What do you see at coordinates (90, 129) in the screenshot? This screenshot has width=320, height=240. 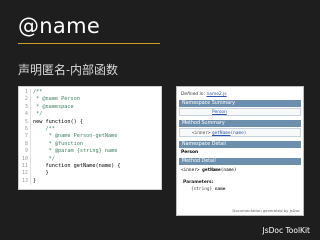 I see `code-line: 6 /**` at bounding box center [90, 129].